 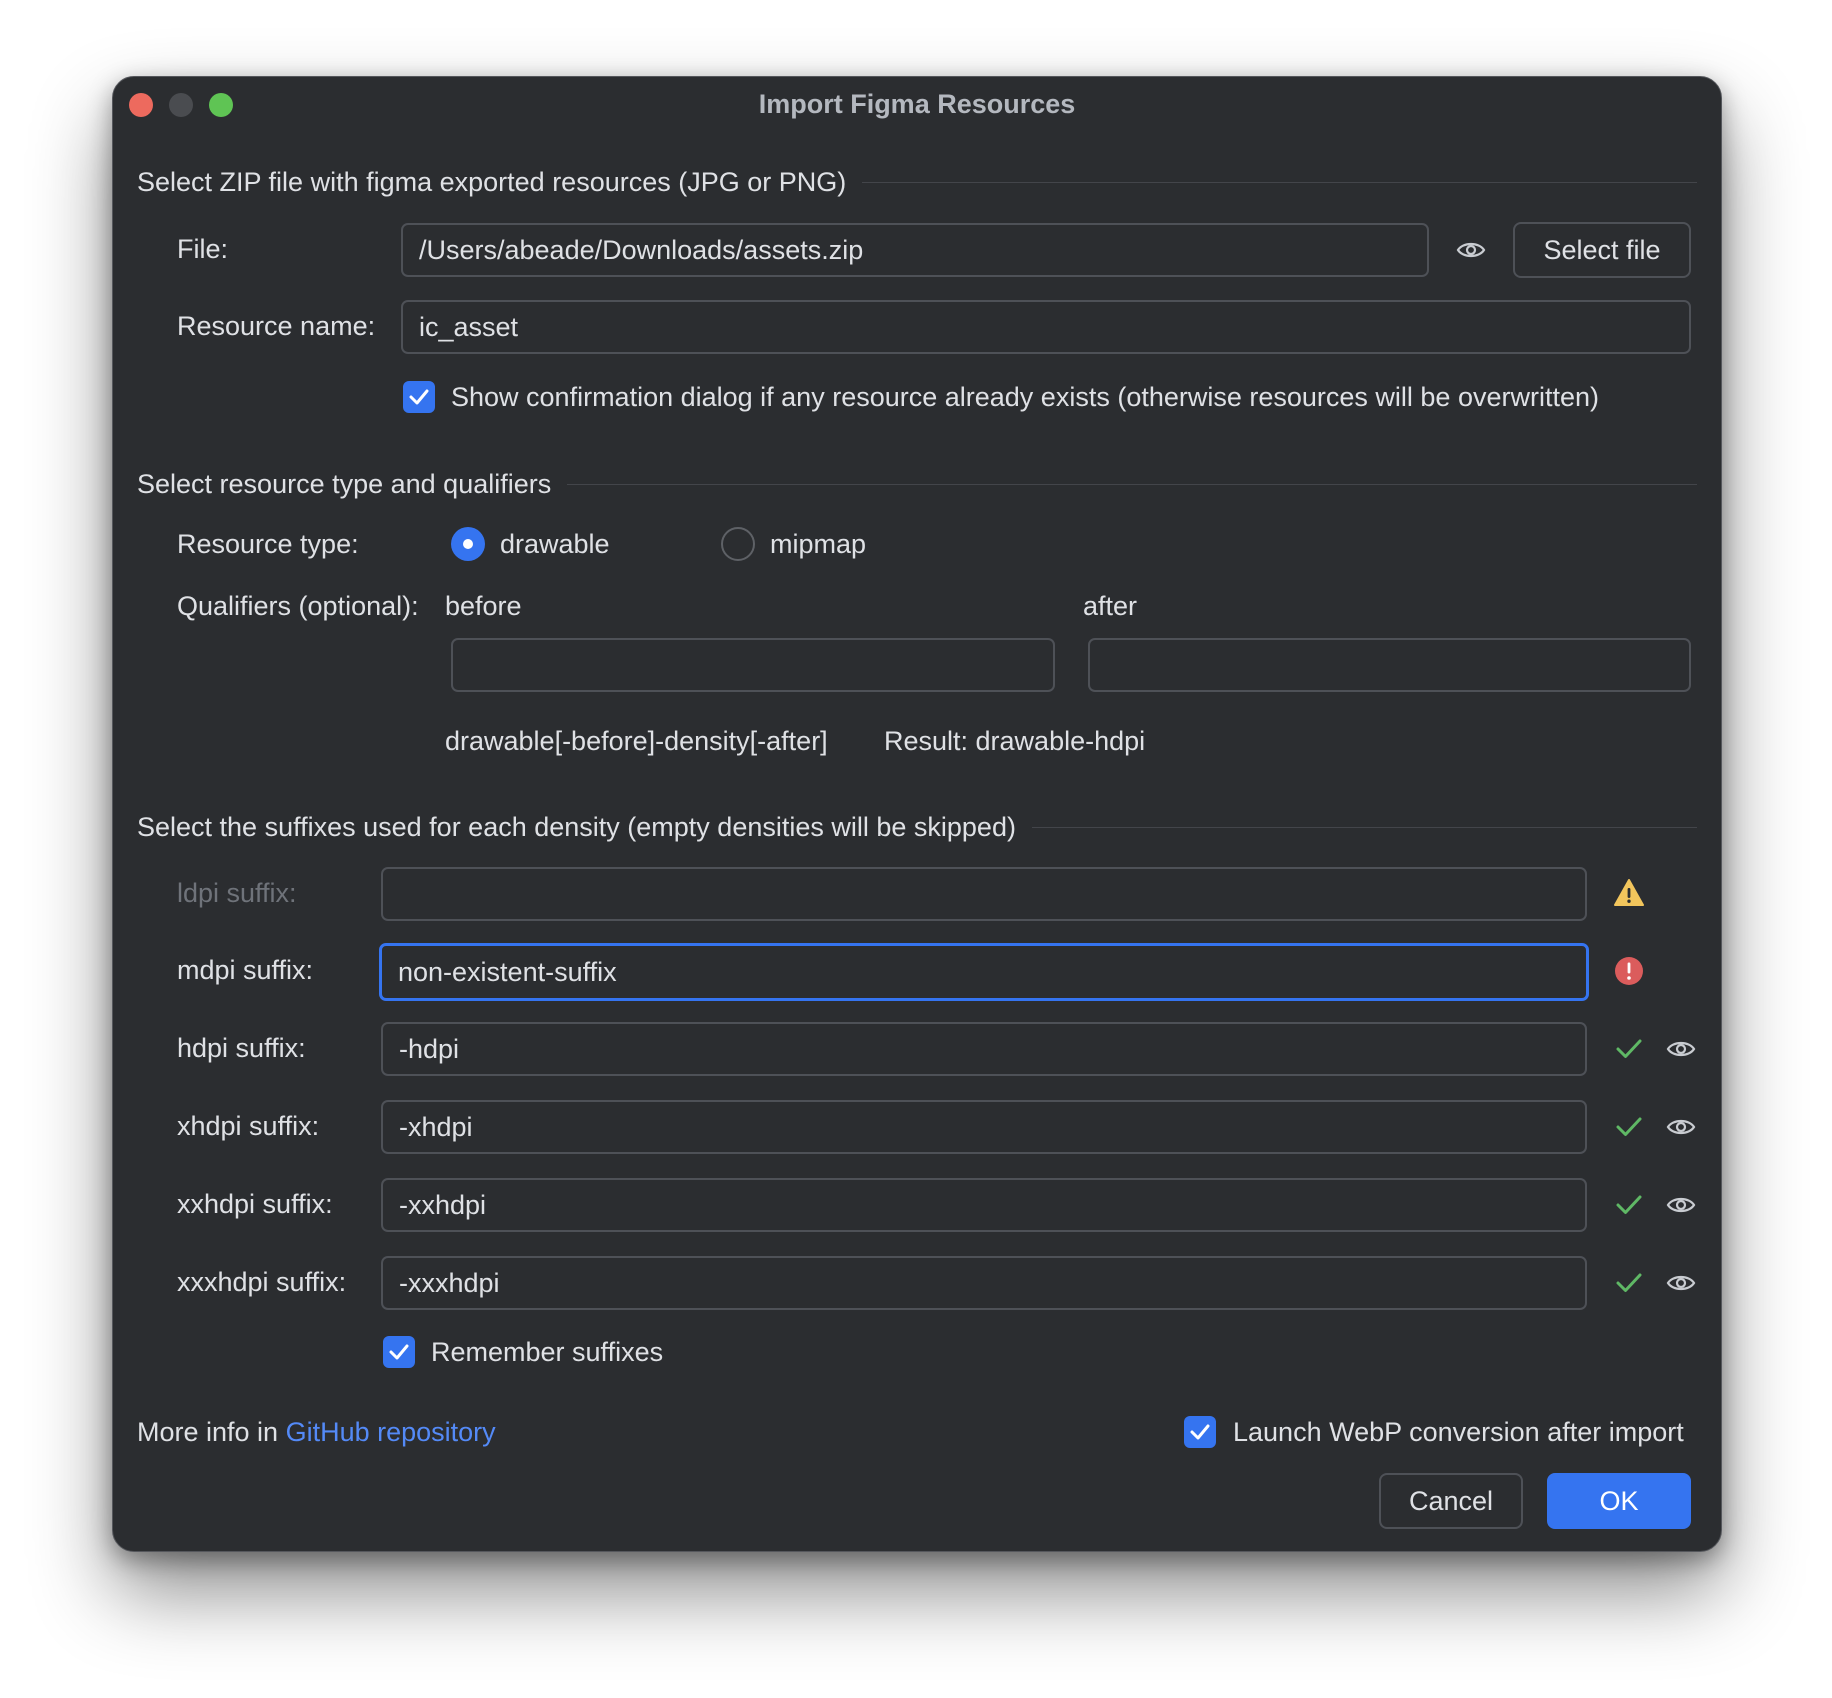 I want to click on radio-drawable, so click(x=468, y=544).